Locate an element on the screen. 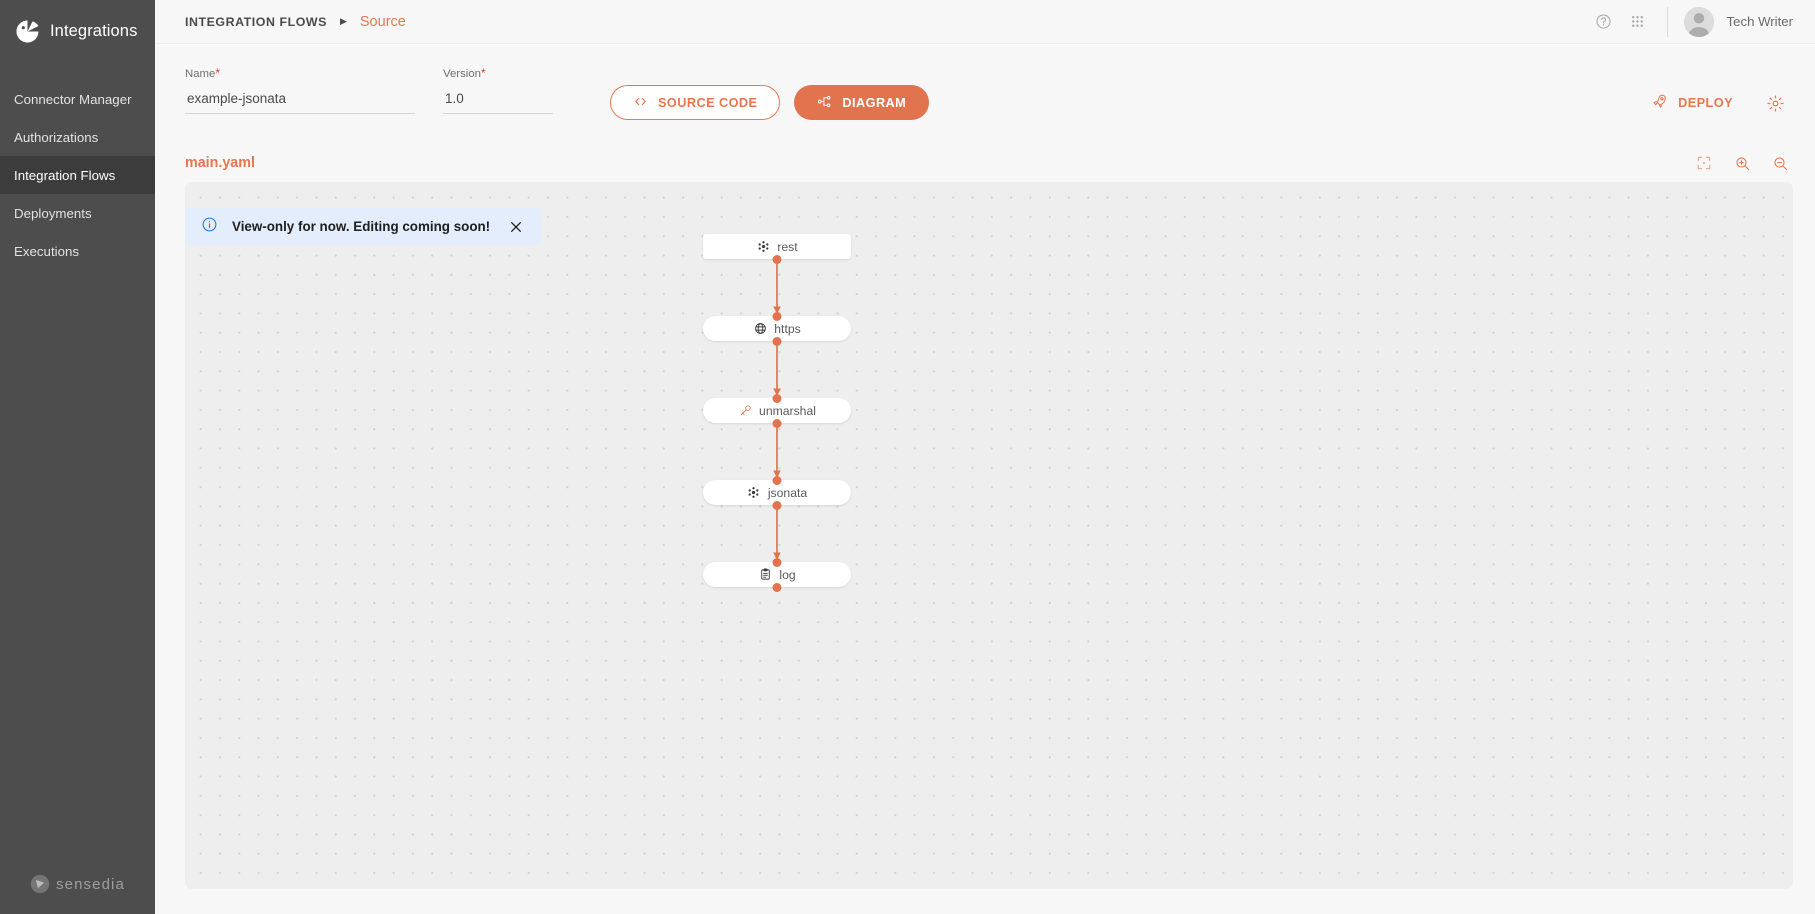  view-only-banner: View-only for now. Editing coming soon! is located at coordinates (363, 226).